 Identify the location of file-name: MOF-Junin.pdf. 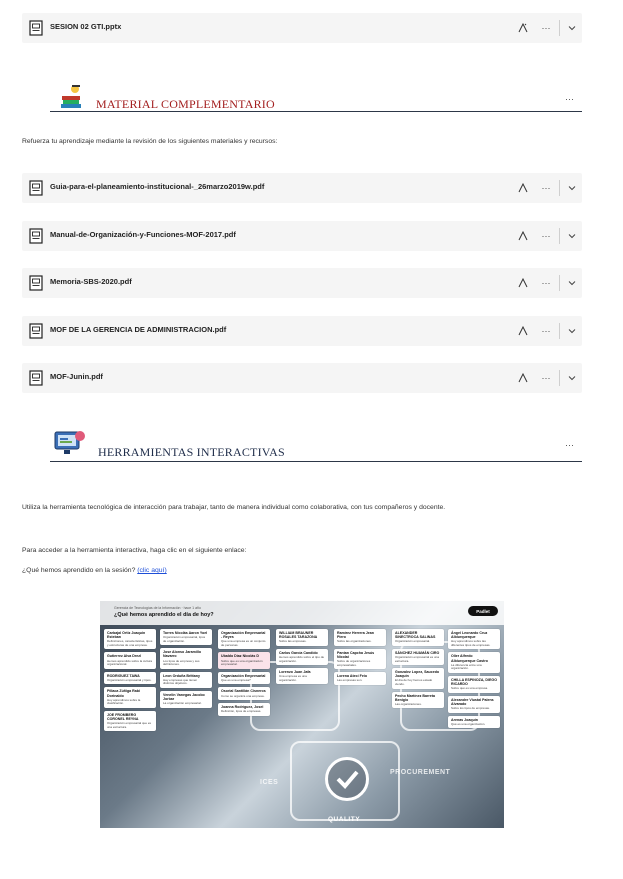
(76, 376).